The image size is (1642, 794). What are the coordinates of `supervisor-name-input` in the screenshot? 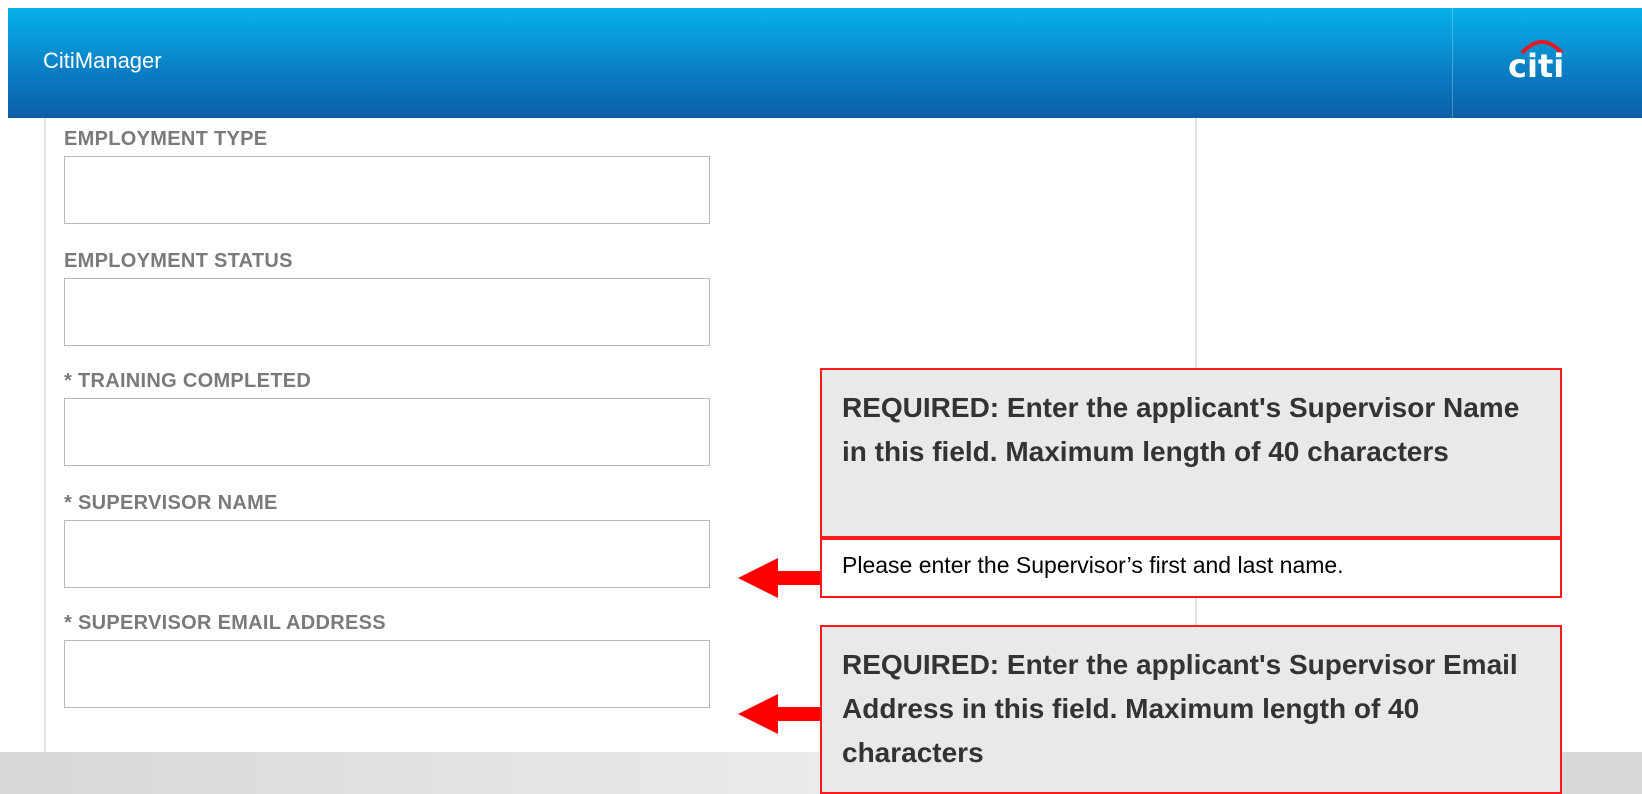 It's located at (387, 554).